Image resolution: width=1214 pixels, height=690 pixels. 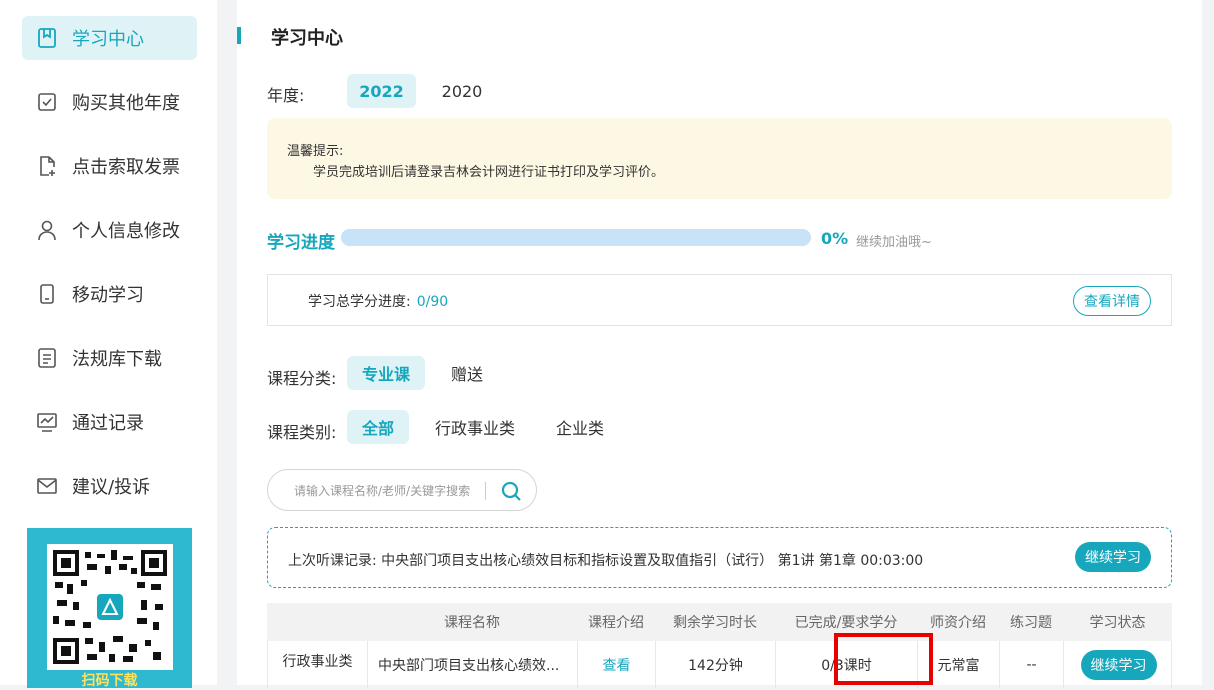 I want to click on column-header: 剩余学习时长, so click(x=715, y=623).